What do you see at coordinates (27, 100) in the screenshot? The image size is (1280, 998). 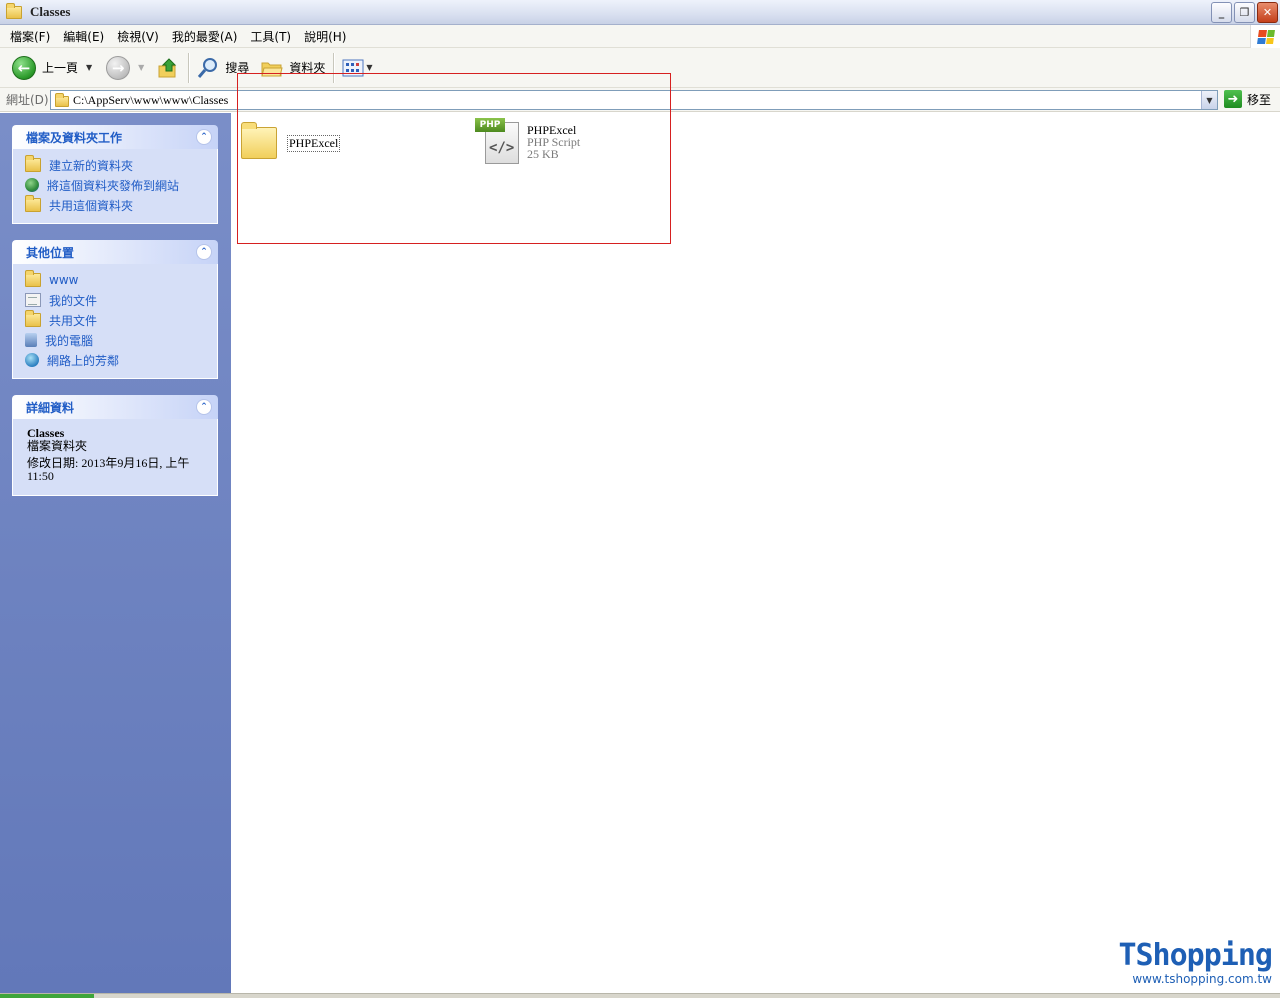 I see `address-label: 網址(D)` at bounding box center [27, 100].